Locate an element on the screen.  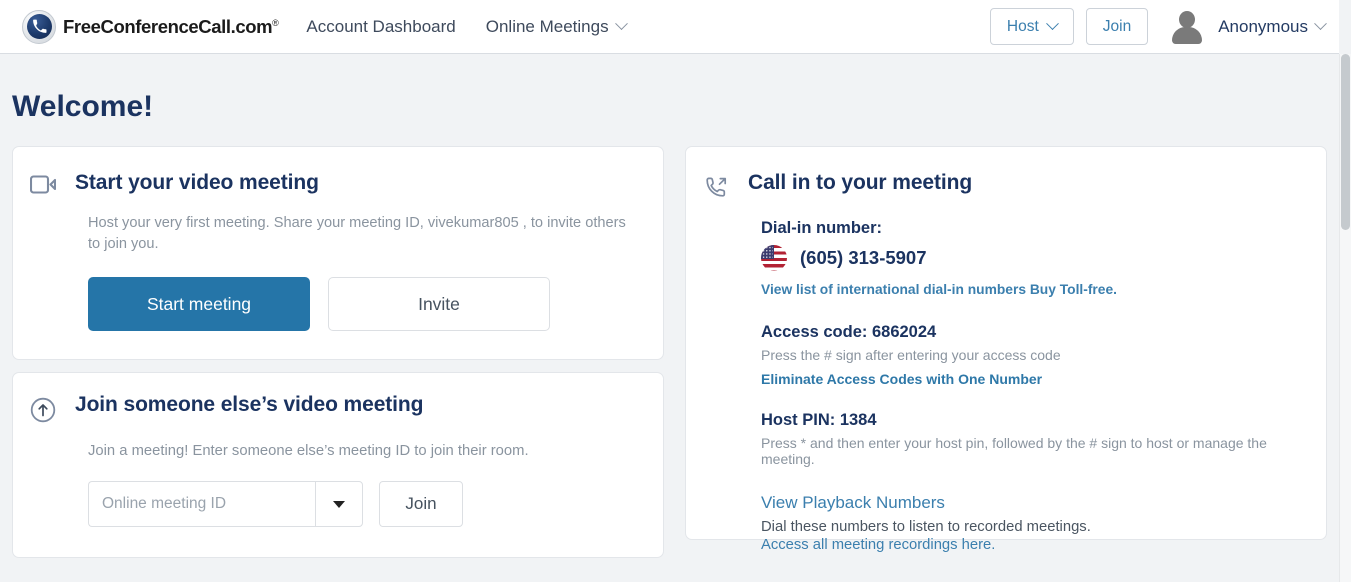
page-title: Welcome! is located at coordinates (83, 106).